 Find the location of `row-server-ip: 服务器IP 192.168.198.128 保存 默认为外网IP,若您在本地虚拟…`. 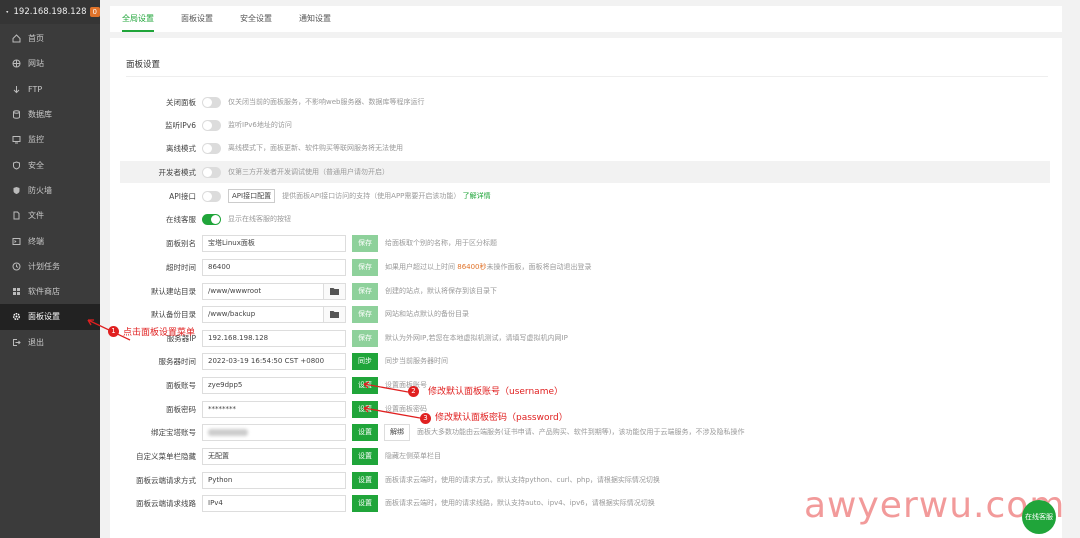

row-server-ip: 服务器IP 192.168.198.128 保存 默认为外网IP,若您在本地虚拟… is located at coordinates (585, 338).